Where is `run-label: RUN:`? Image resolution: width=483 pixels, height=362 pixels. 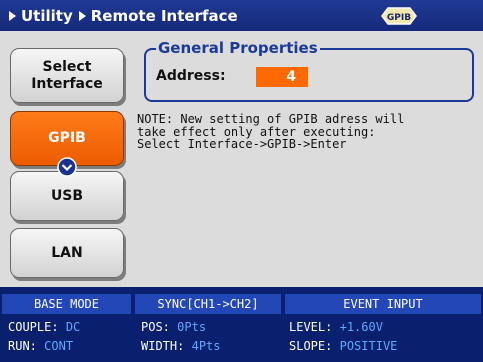
run-label: RUN: is located at coordinates (22, 346).